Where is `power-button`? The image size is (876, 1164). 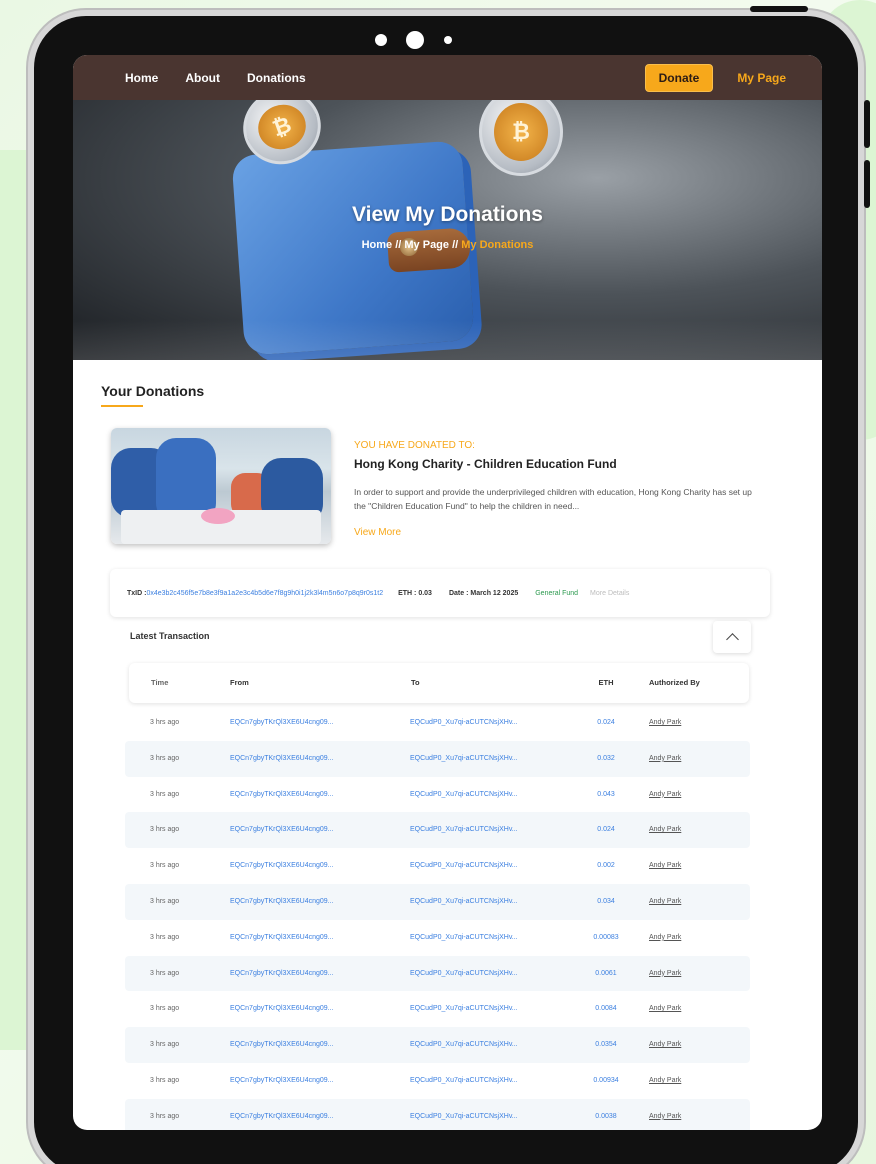 power-button is located at coordinates (779, 9).